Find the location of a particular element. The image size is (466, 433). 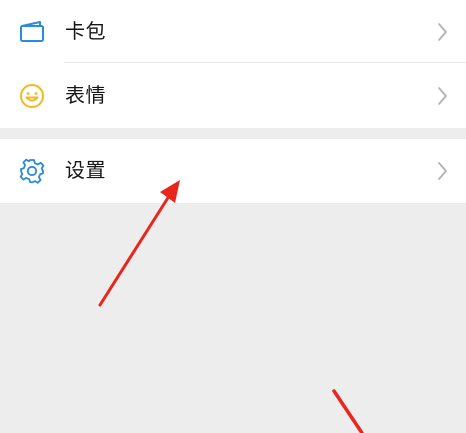

menu-item-card-wallet: 卡包 is located at coordinates (233, 32).